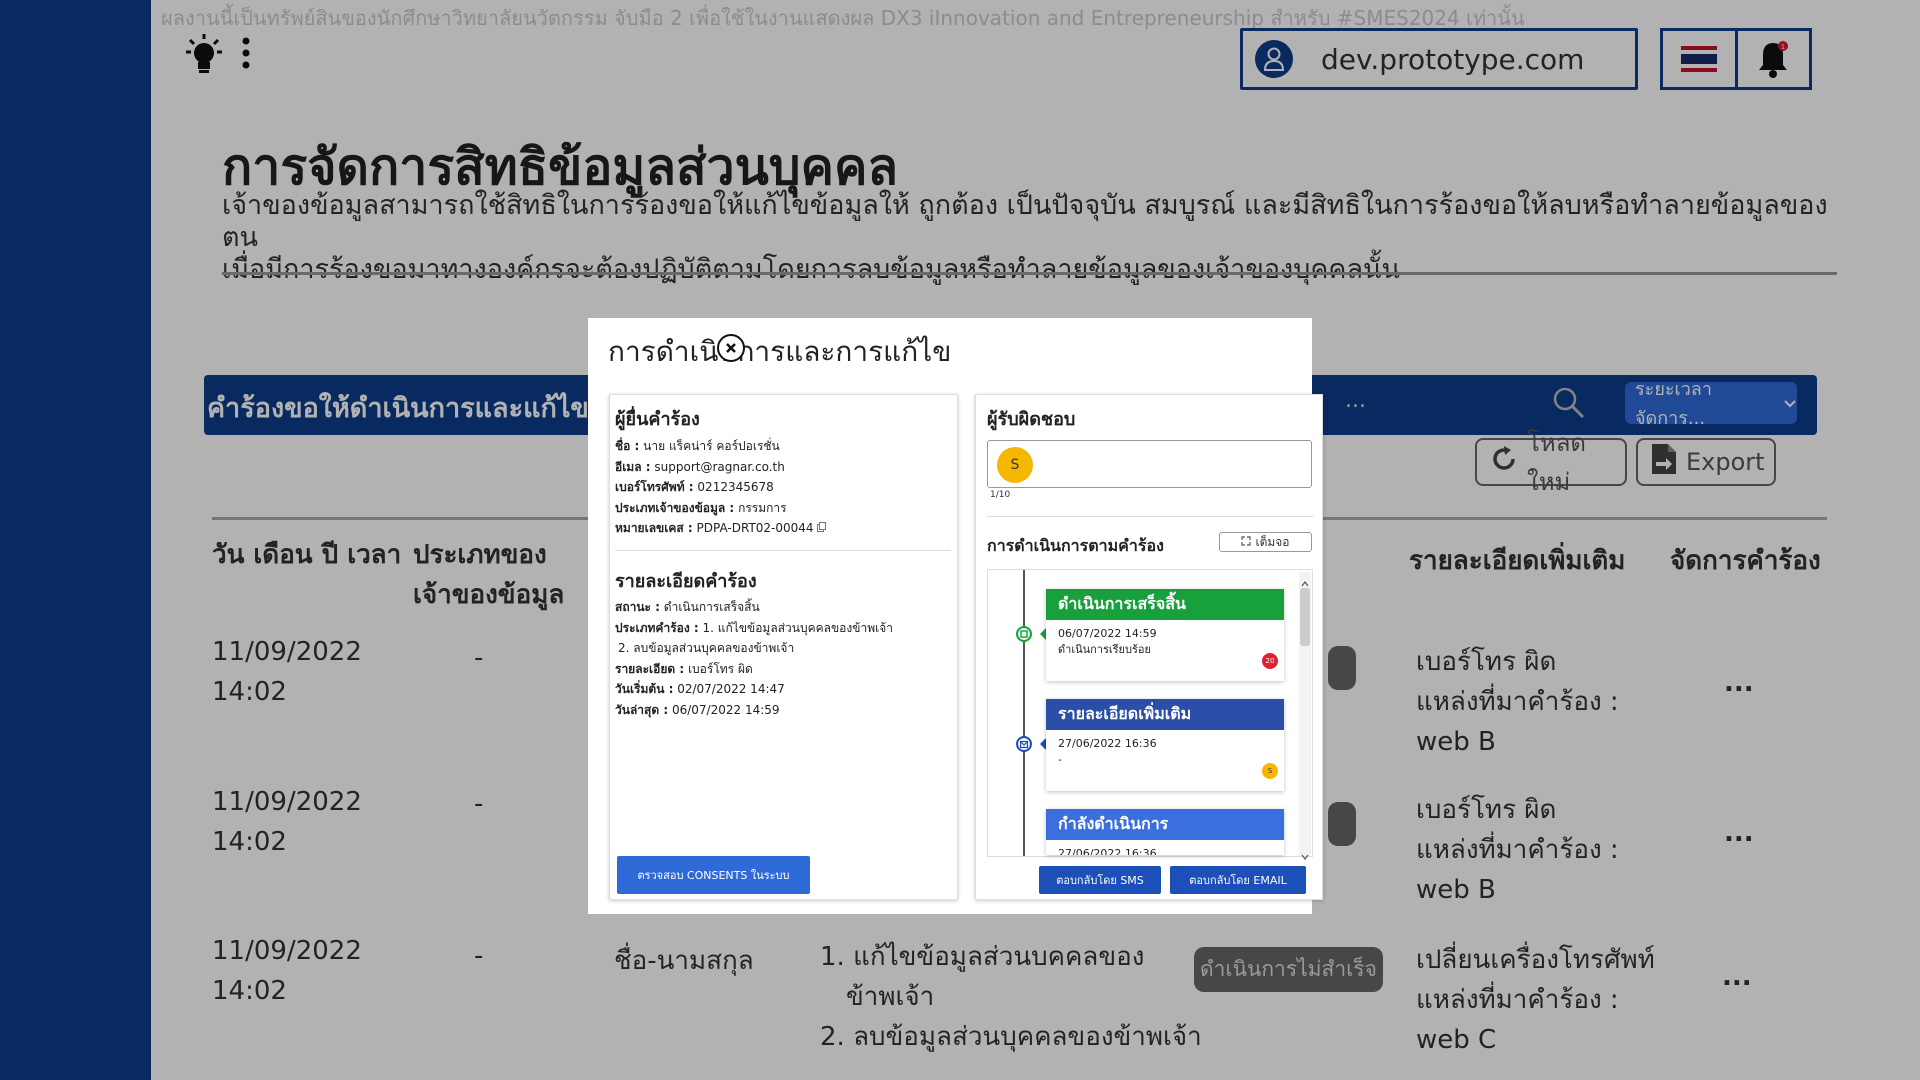 This screenshot has width=1920, height=1080. I want to click on timeline-item-datetime: 06/07/2022 14:59, so click(1107, 633).